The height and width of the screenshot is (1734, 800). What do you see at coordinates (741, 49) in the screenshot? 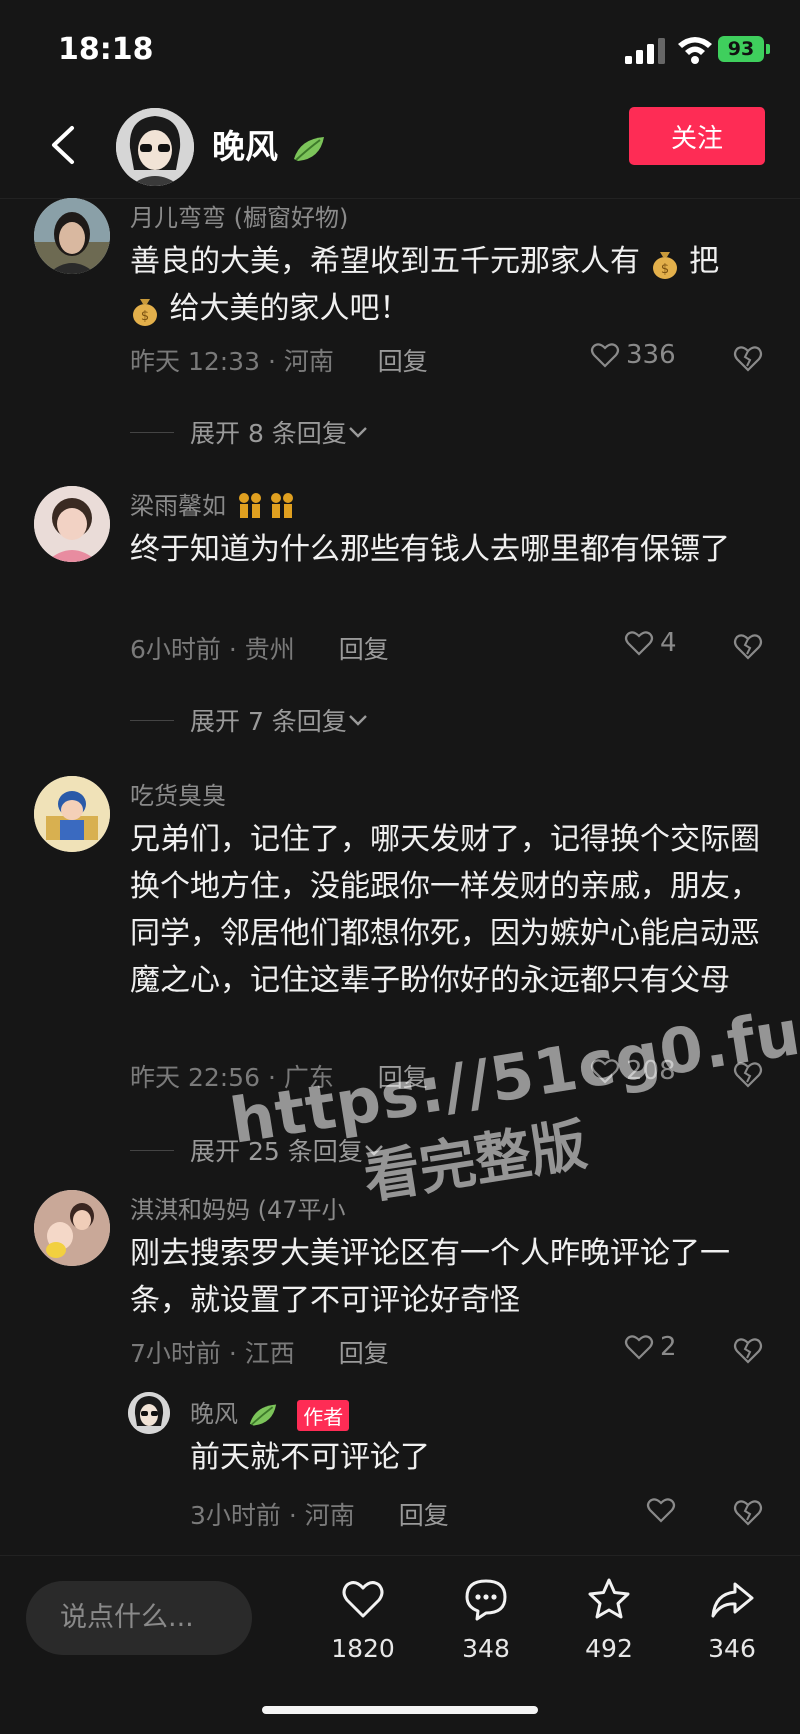
I see `battery-indicator: 93` at bounding box center [741, 49].